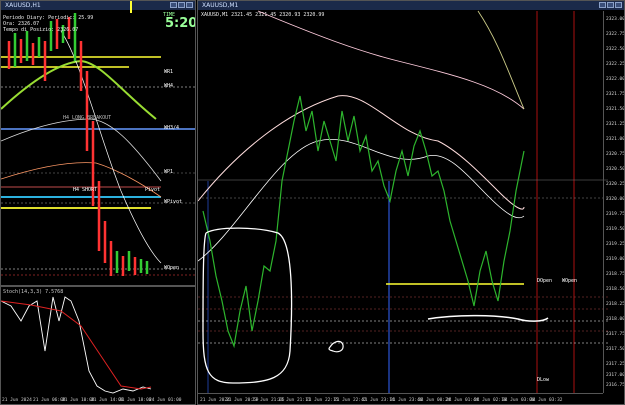  Describe the element at coordinates (615, 319) in the screenshot. I see `price-label: 2318.00` at that location.